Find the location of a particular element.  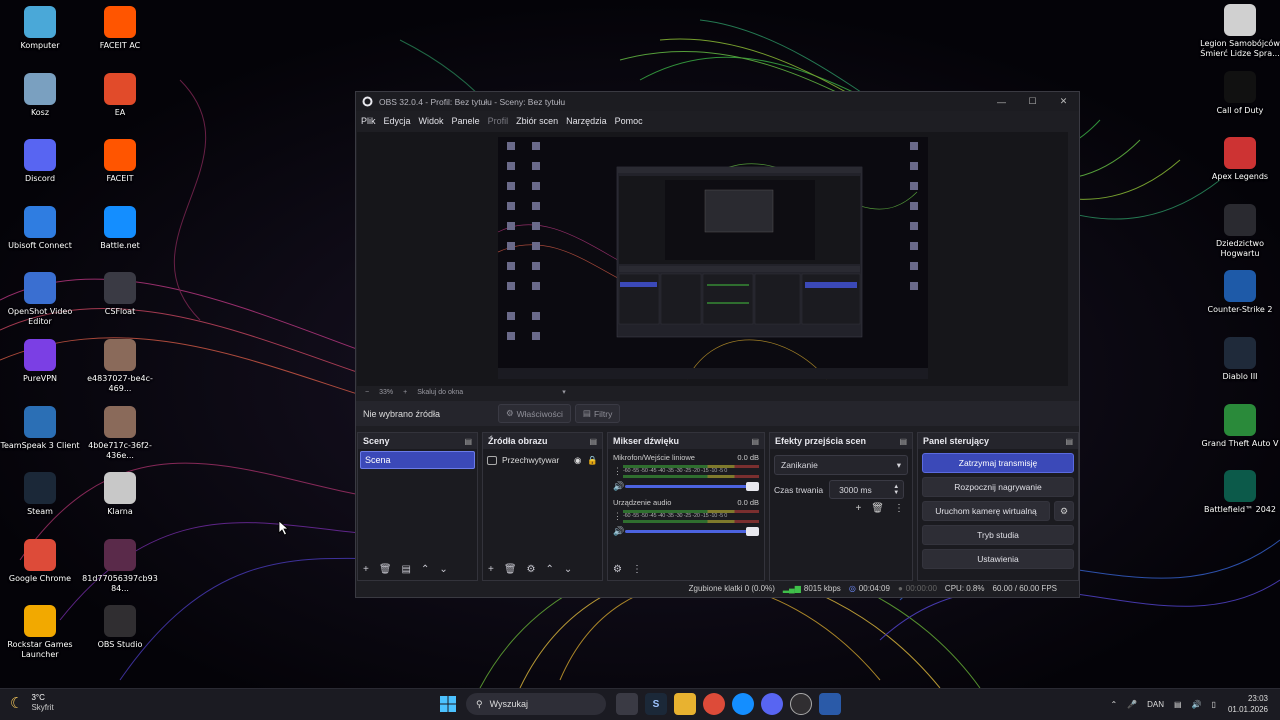

settings-button: Ustawienia is located at coordinates (998, 559).